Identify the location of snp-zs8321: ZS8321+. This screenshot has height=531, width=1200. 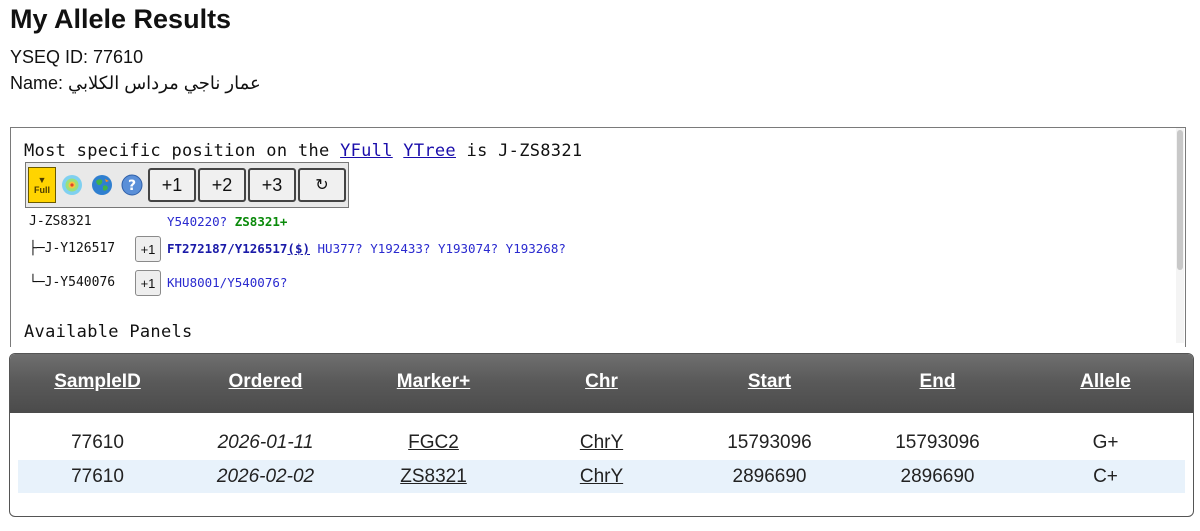
(261, 221).